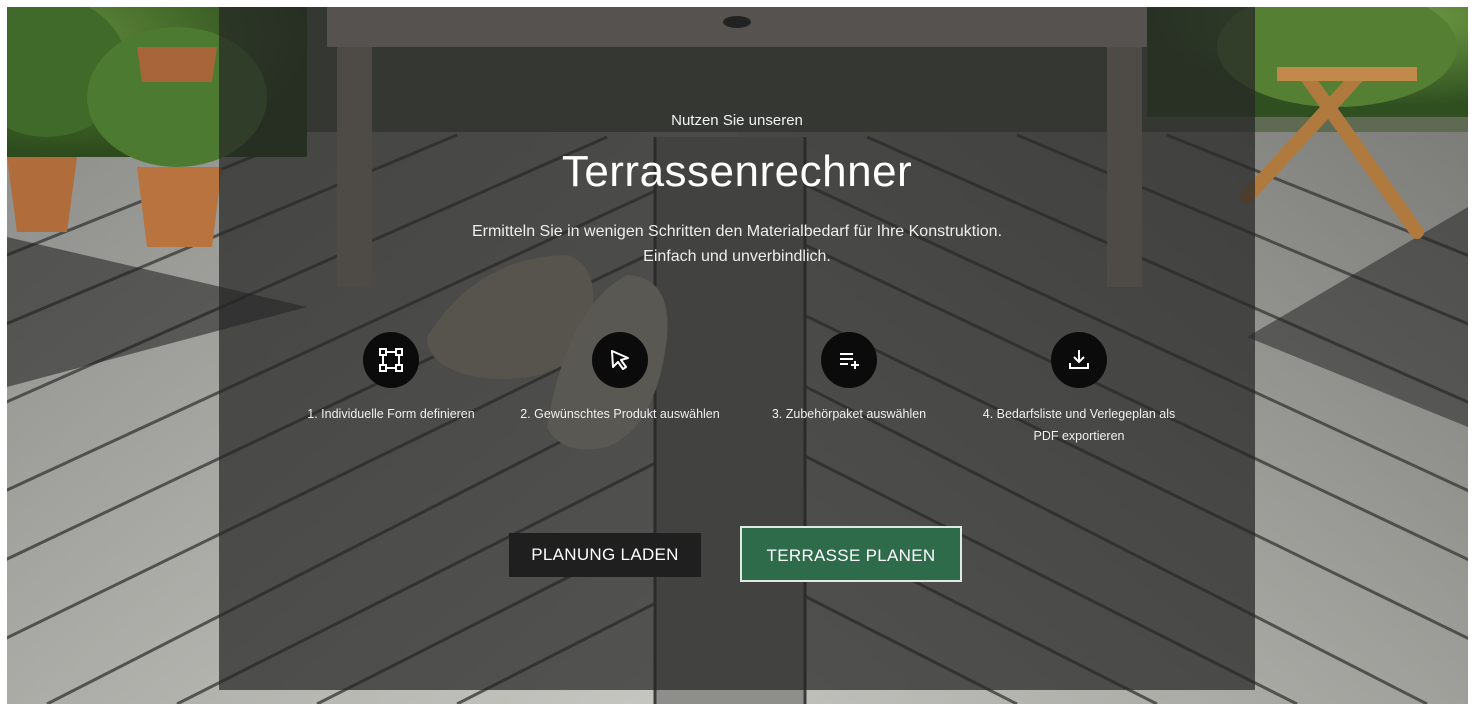 Image resolution: width=1475 pixels, height=711 pixels. I want to click on playlist-add-icon, so click(849, 360).